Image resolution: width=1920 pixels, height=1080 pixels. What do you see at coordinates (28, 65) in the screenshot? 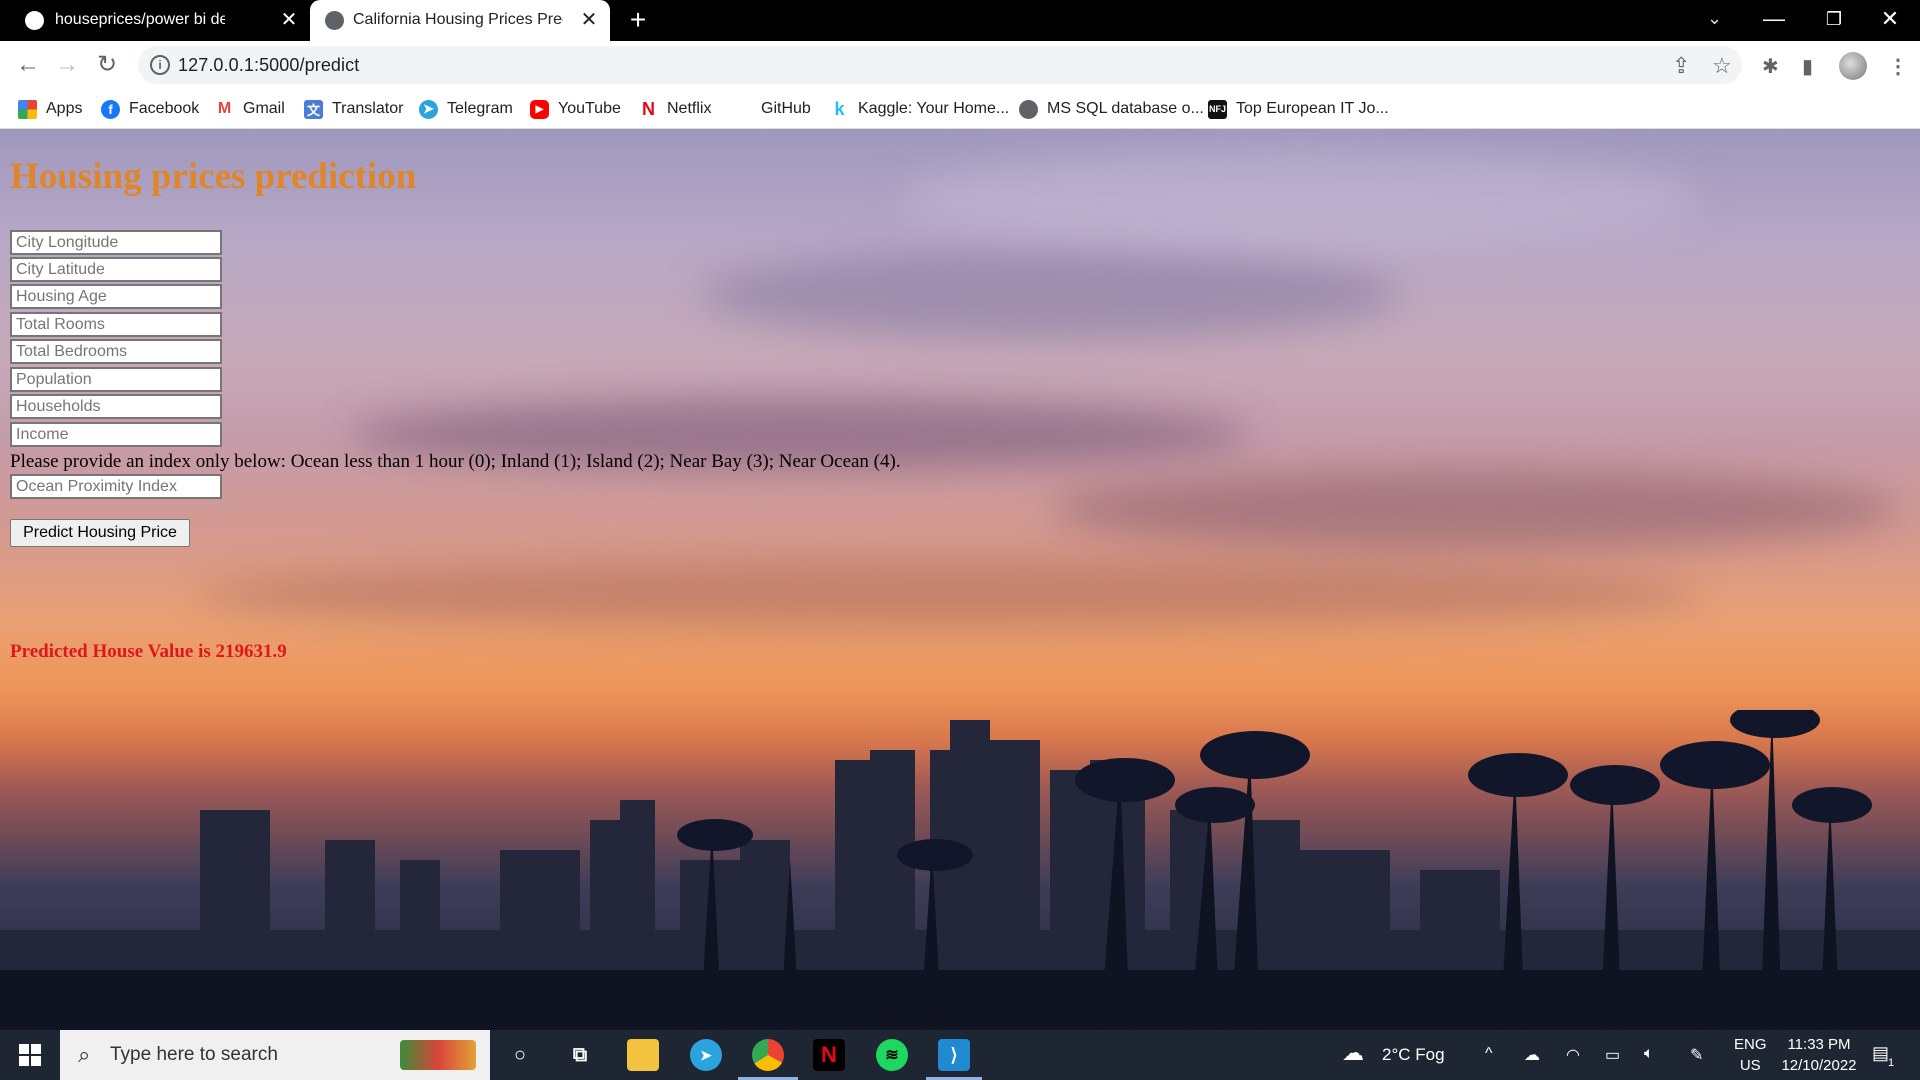
I see `back-button: ←` at bounding box center [28, 65].